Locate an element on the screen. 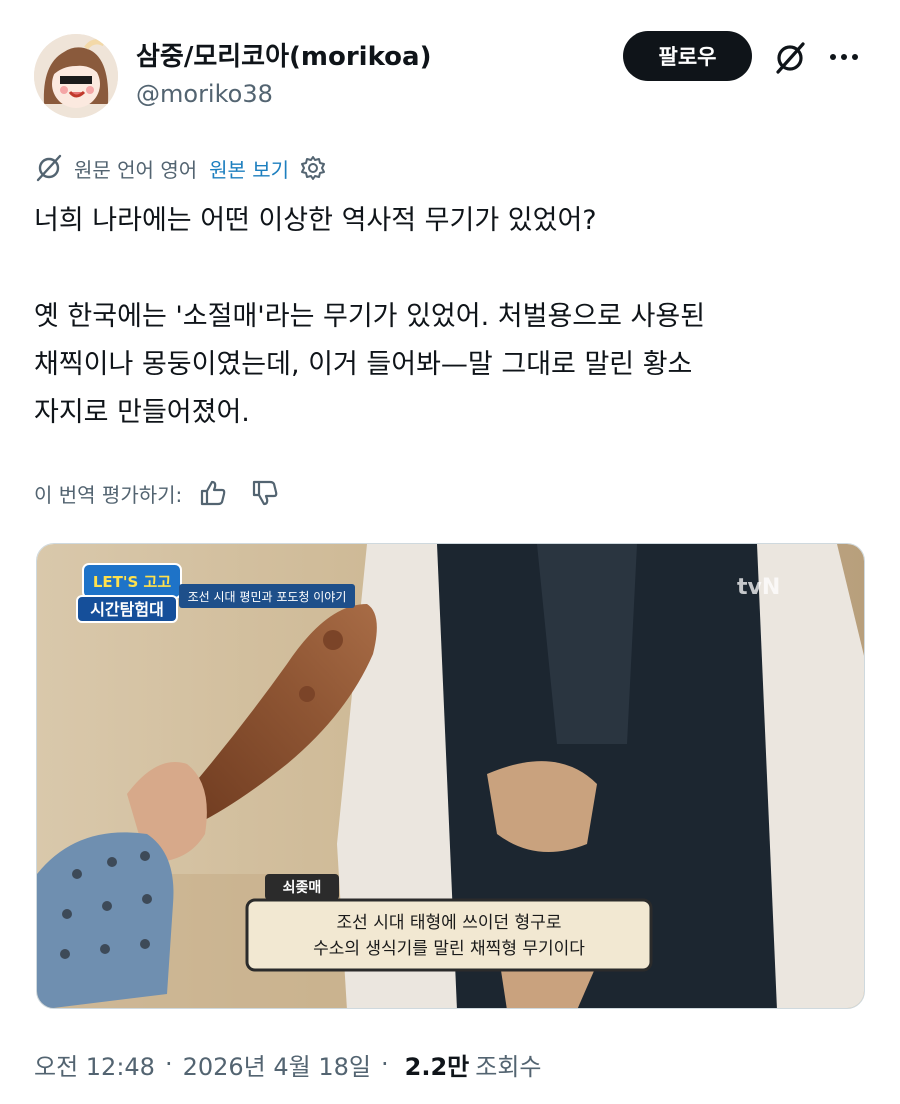 The image size is (900, 1104). translation-notice: 원문 언어 영어 원본 보기 is located at coordinates (180, 168).